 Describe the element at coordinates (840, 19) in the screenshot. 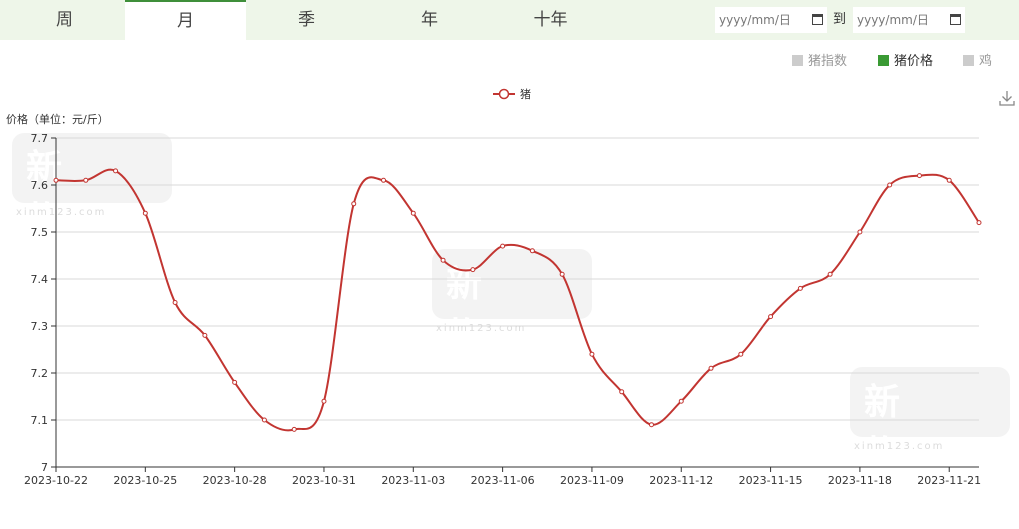

I see `date-range-separator: 到` at that location.